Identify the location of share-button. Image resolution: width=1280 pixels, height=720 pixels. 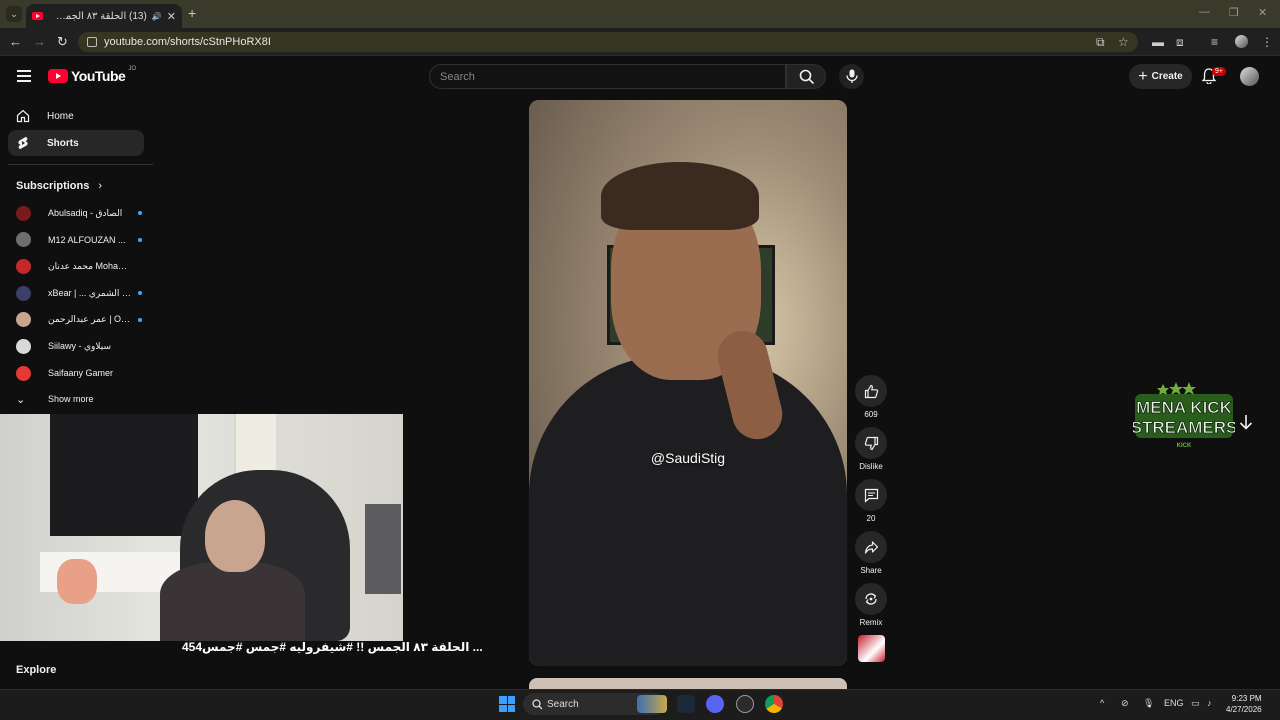
(871, 547).